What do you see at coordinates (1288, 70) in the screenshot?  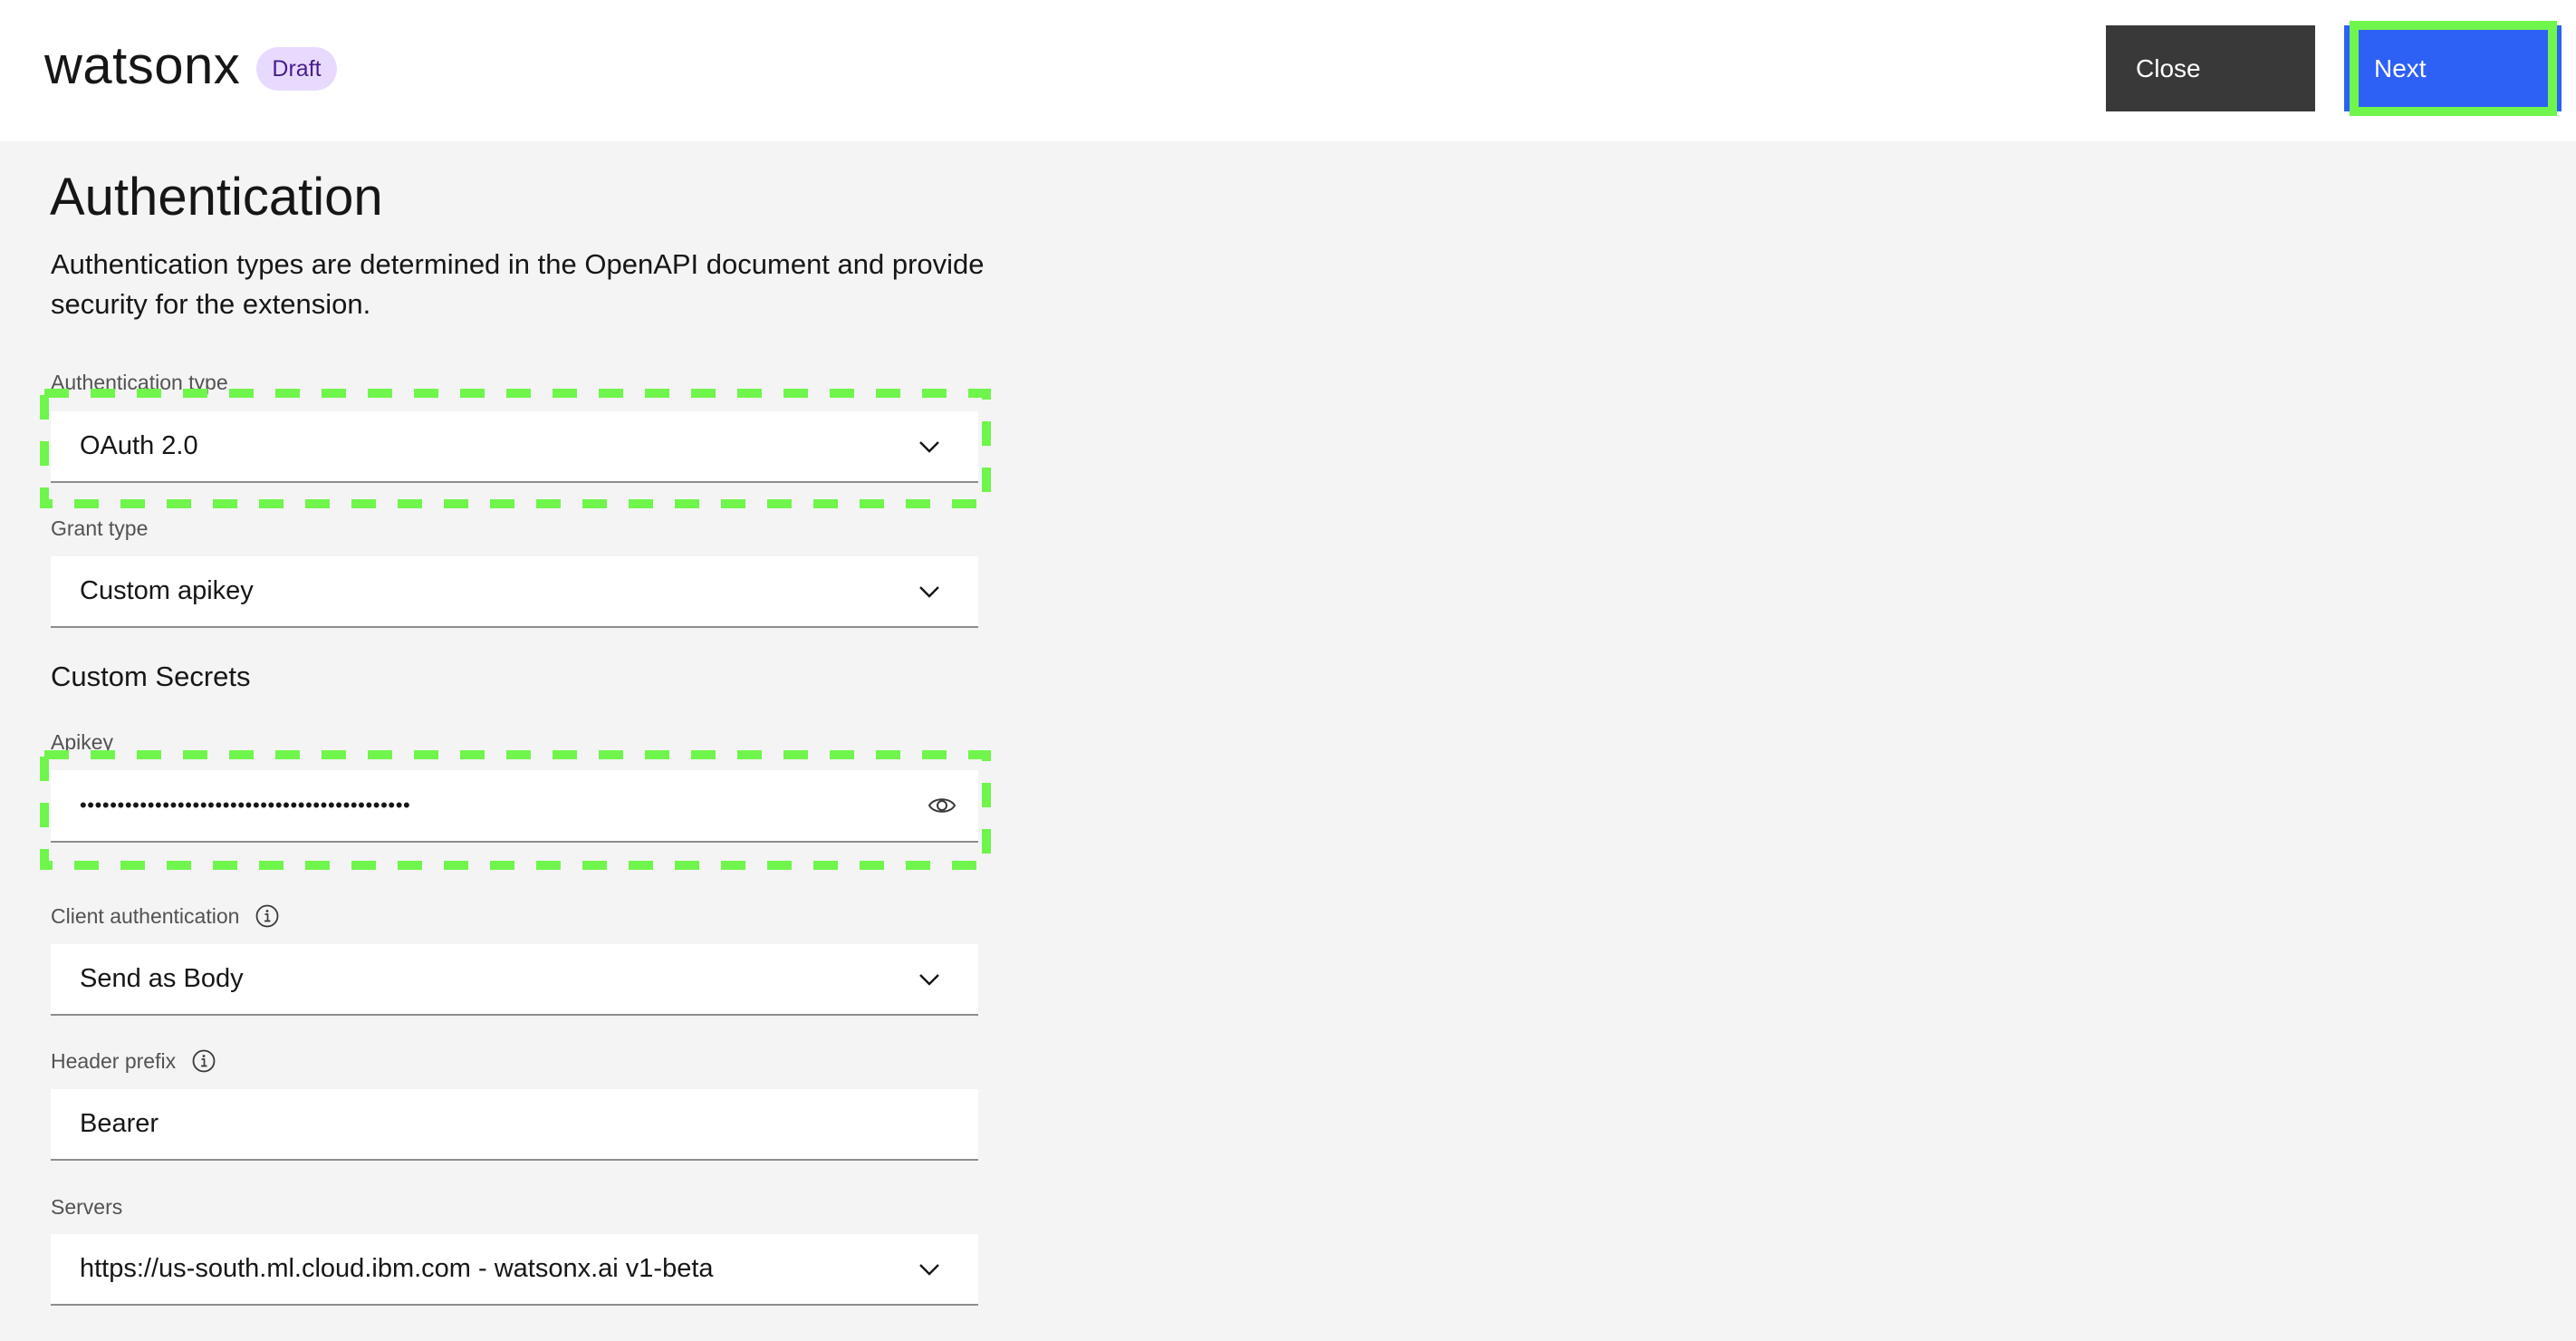 I see `top-header: watsonx Draft Close Next` at bounding box center [1288, 70].